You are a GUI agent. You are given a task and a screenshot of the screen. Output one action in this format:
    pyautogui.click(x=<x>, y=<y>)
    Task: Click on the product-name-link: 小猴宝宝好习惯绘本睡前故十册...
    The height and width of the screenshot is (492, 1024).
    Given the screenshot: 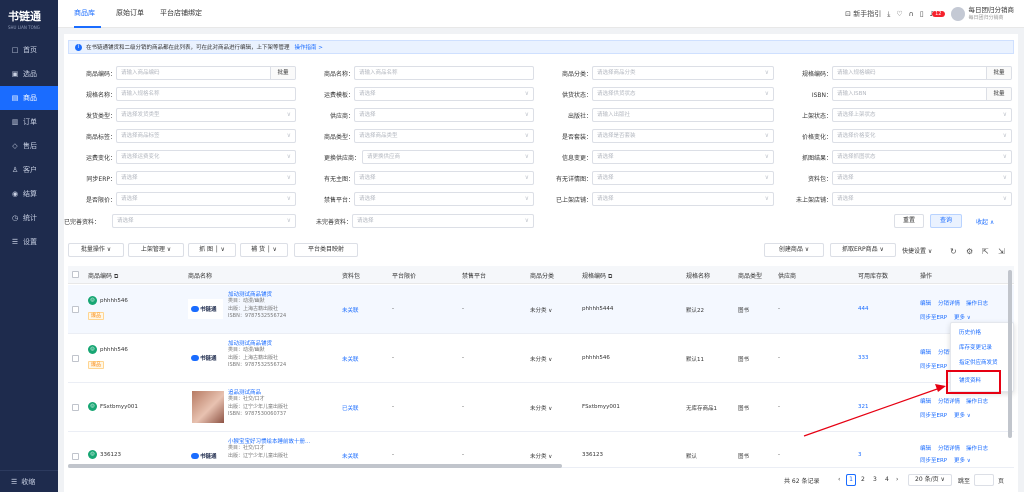 What is the action you would take?
    pyautogui.click(x=269, y=441)
    